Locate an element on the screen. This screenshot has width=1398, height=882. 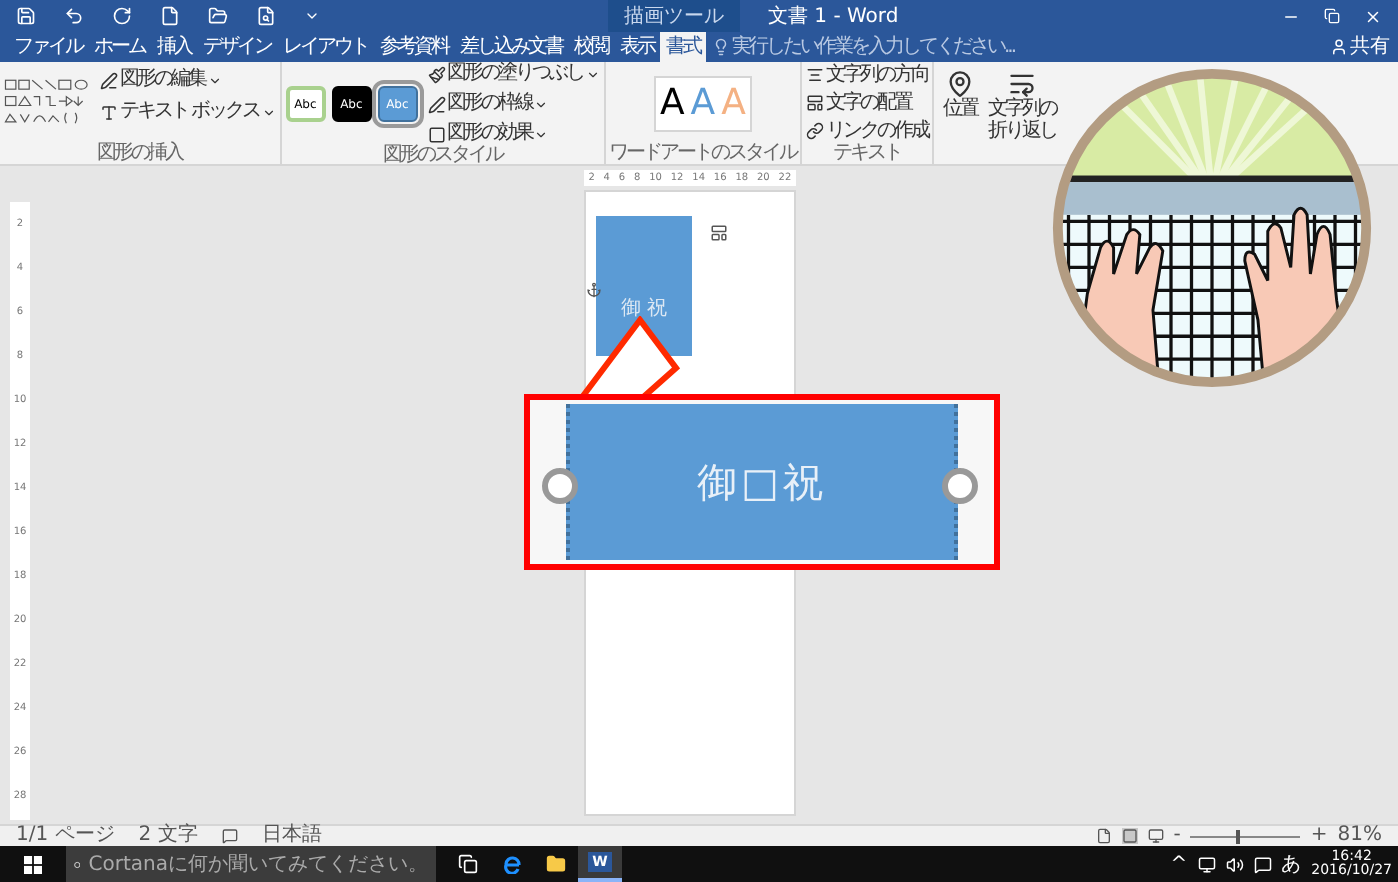
zoom-percent: 81% is located at coordinates (1359, 836).